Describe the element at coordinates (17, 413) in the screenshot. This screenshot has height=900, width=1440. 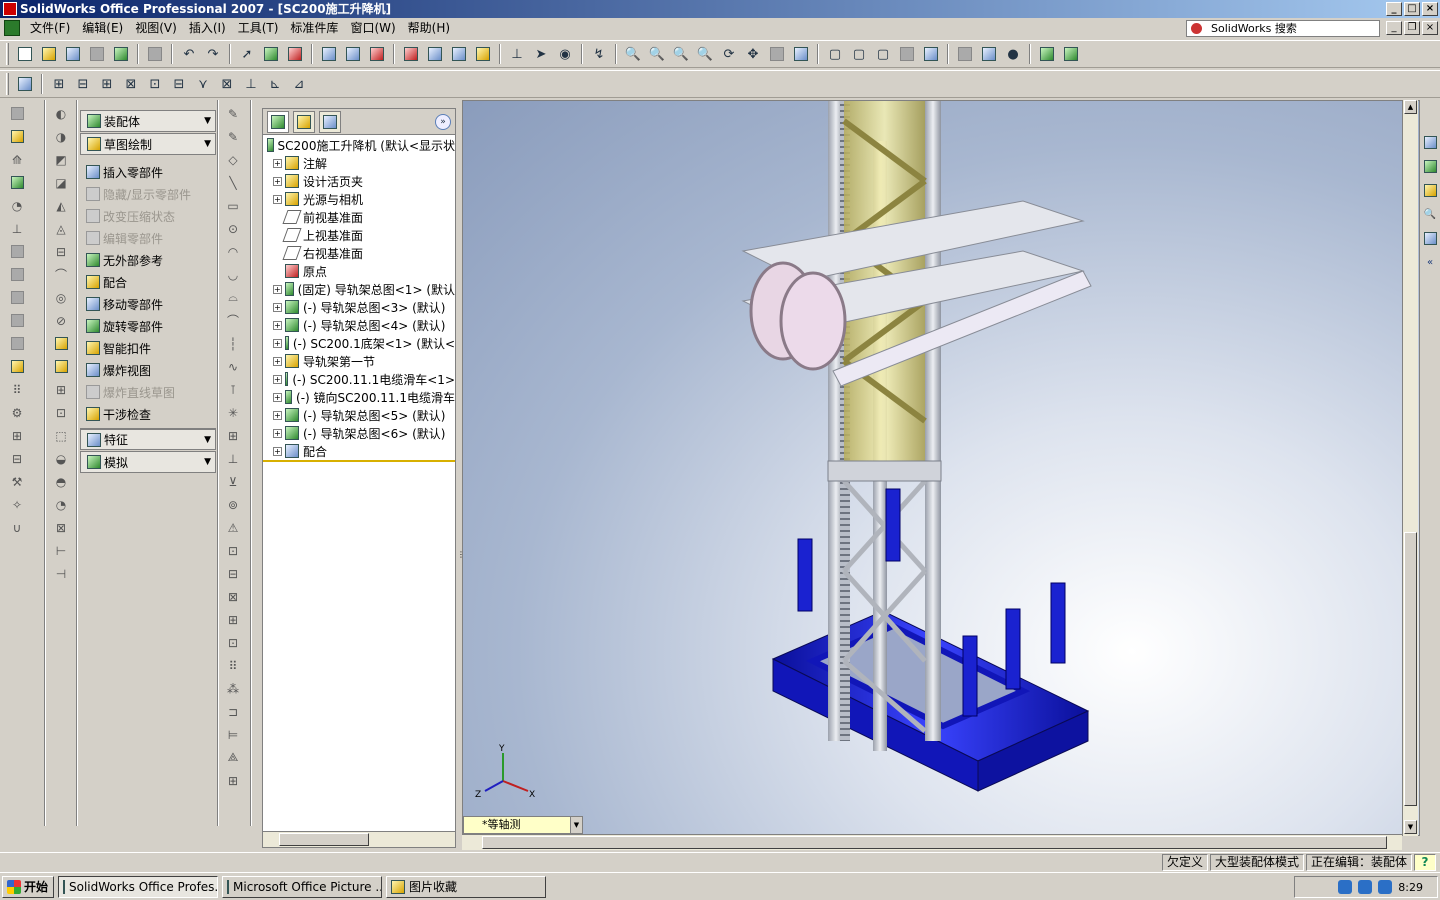
I see `assembly-tool-14-icon: ⚙` at that location.